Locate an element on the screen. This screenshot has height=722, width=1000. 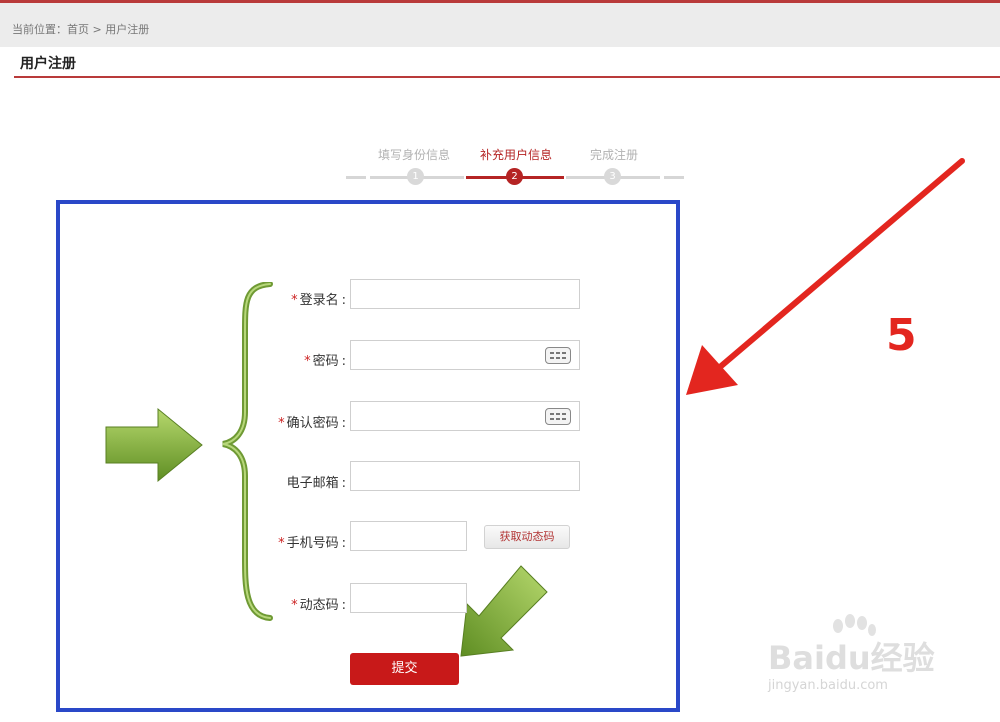
step-1-dot: 1 is located at coordinates (415, 176).